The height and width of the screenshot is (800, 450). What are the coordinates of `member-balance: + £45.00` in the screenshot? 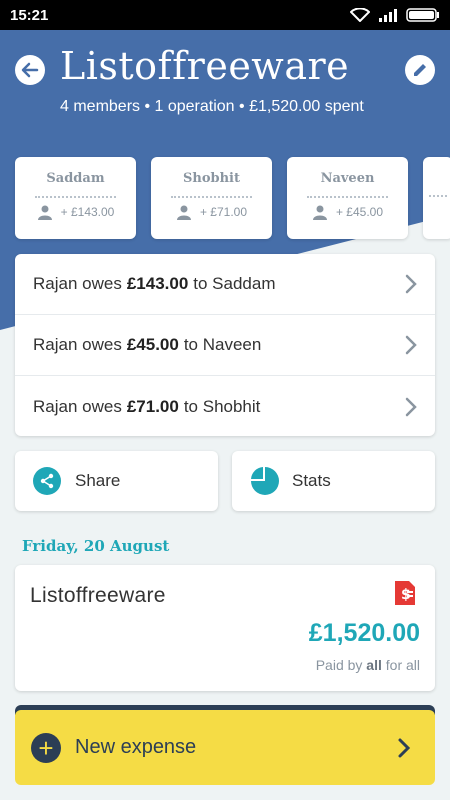 It's located at (359, 212).